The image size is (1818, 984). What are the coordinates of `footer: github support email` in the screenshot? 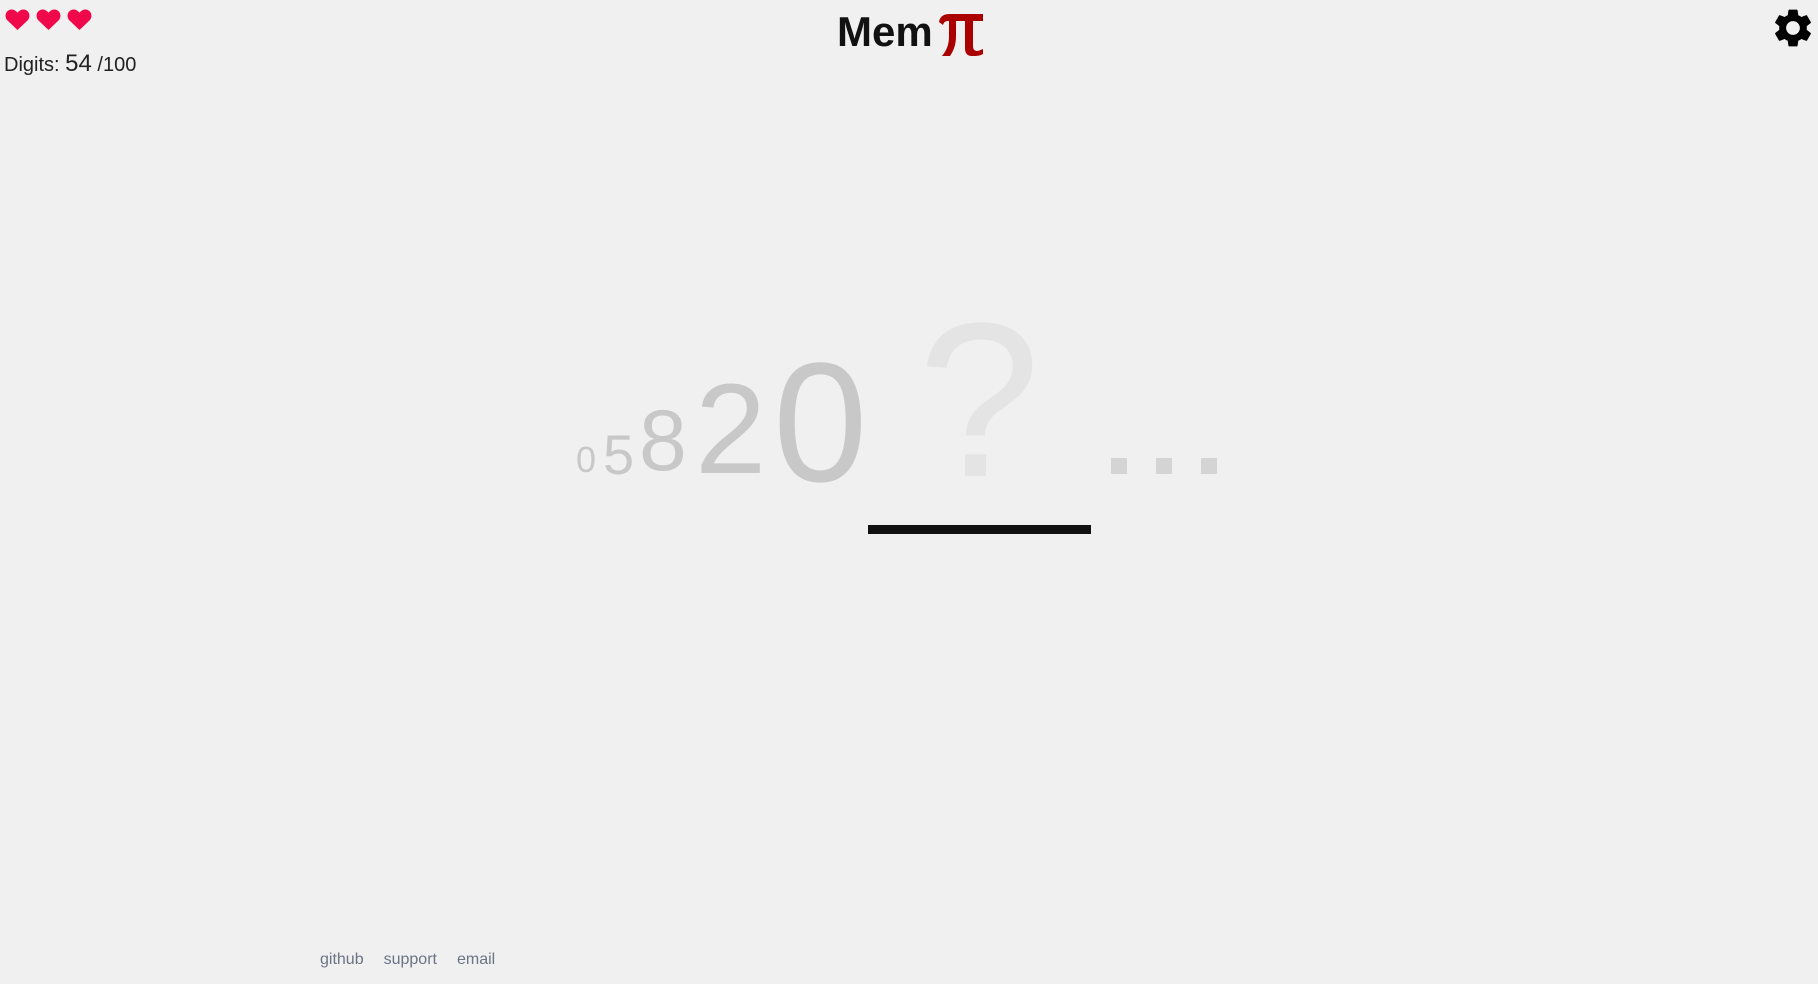 It's located at (407, 960).